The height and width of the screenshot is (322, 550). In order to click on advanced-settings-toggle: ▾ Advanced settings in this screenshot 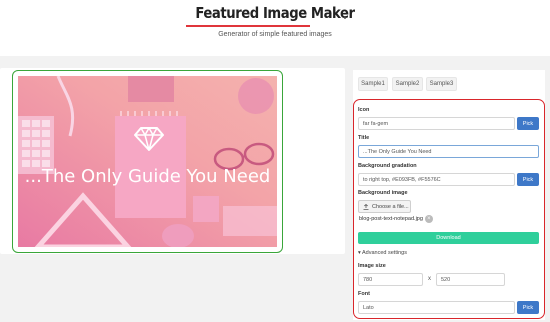, I will do `click(382, 253)`.